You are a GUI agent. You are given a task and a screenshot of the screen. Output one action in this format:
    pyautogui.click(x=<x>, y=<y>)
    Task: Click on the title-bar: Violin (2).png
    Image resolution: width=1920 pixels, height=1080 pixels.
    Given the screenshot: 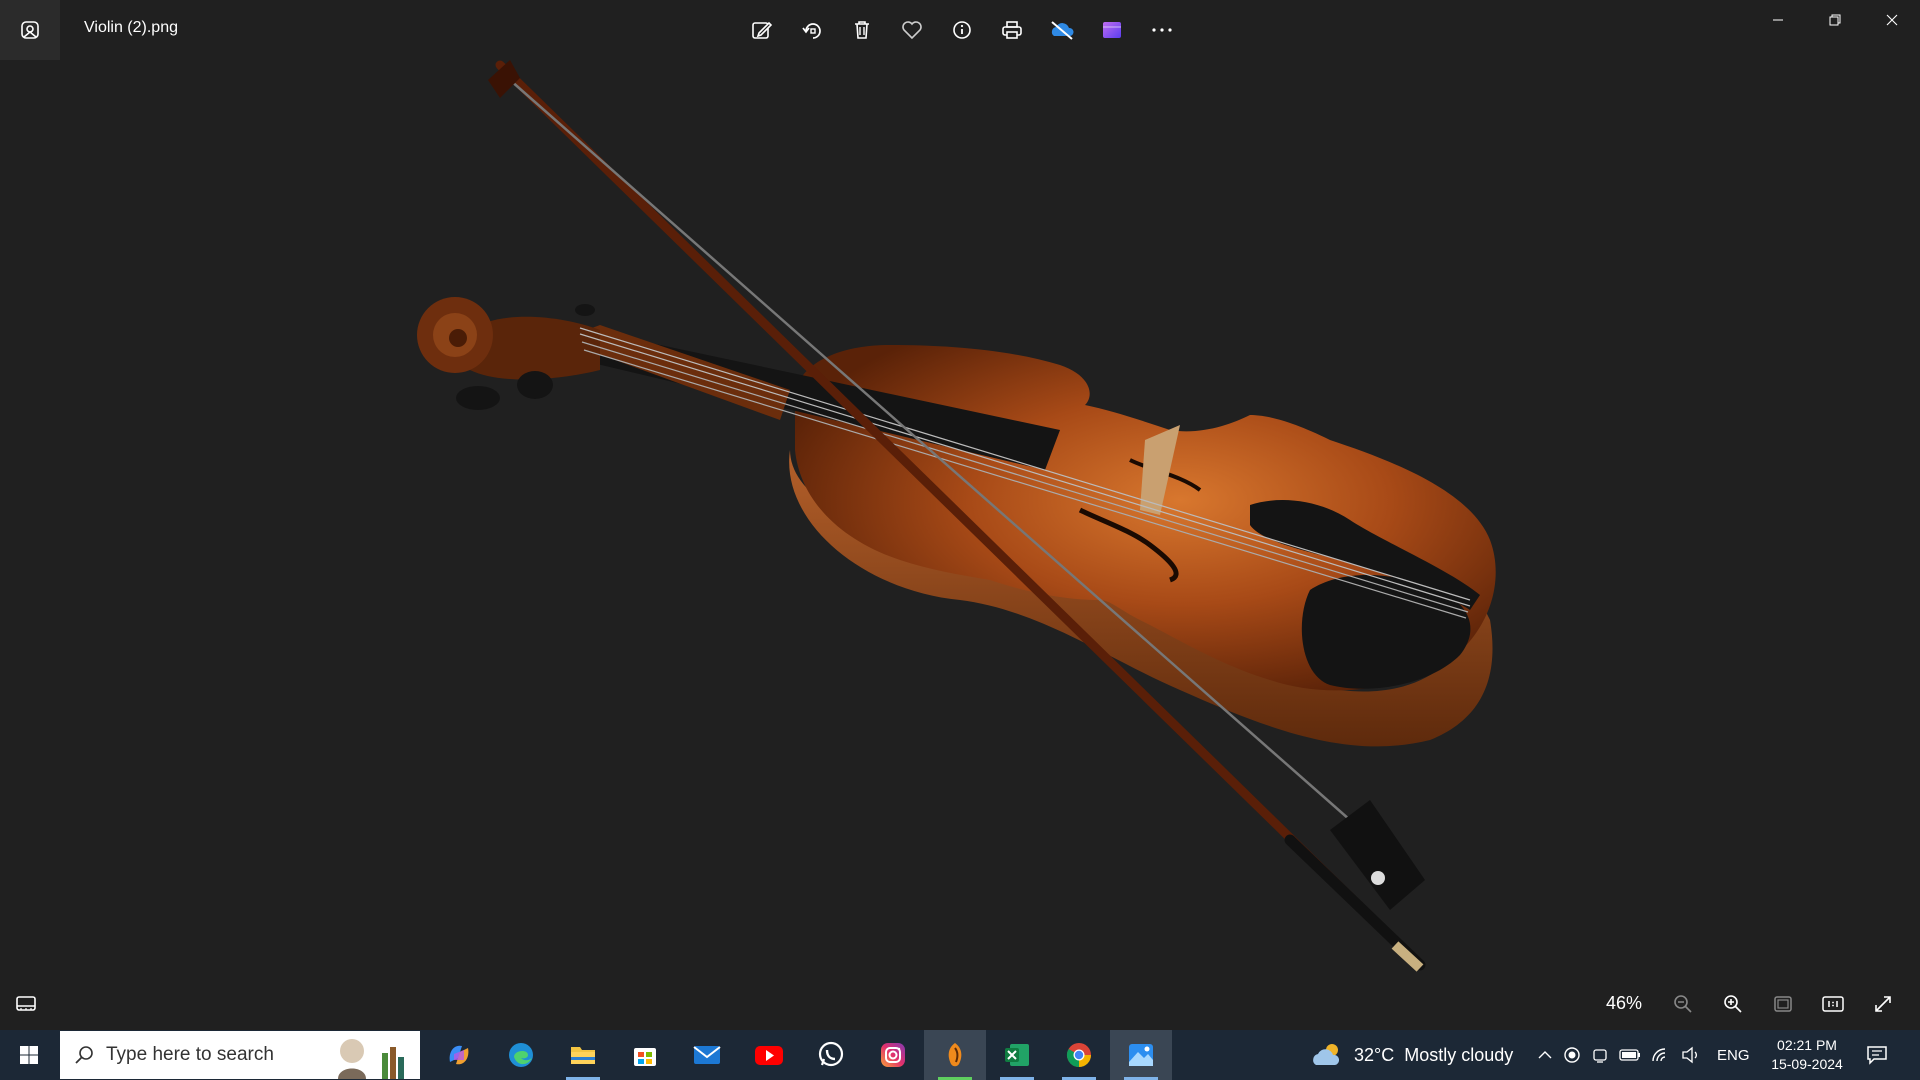 What is the action you would take?
    pyautogui.click(x=960, y=30)
    